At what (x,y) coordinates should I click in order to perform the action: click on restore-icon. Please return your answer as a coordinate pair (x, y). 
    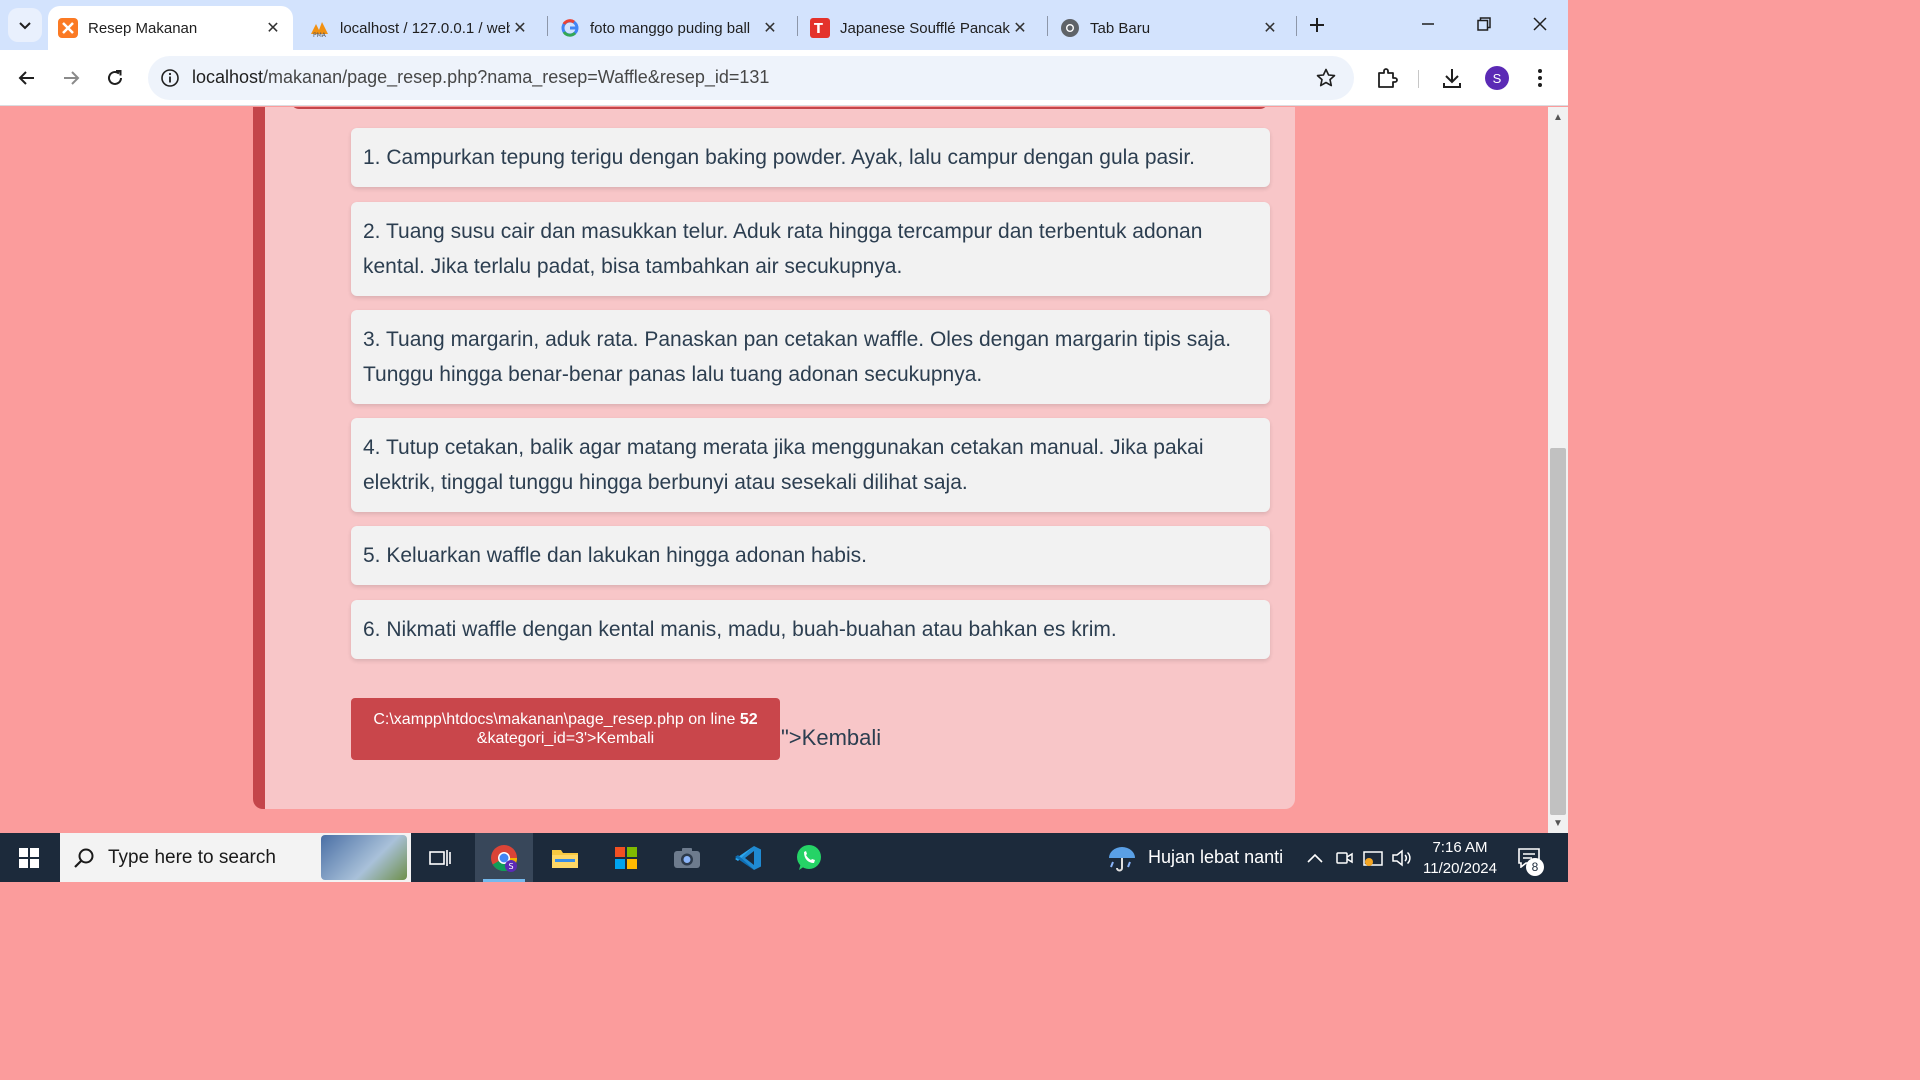
    Looking at the image, I should click on (1484, 24).